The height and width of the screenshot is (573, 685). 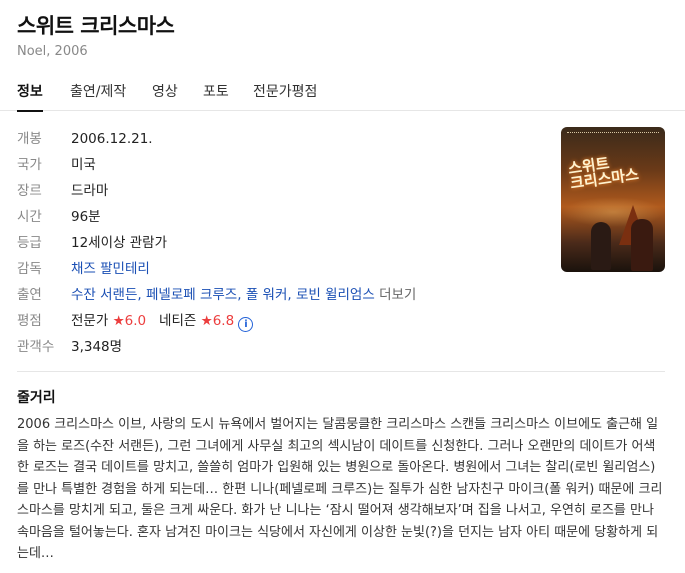 What do you see at coordinates (277, 140) in the screenshot?
I see `info-row-release: 개봉 2006.12.21.` at bounding box center [277, 140].